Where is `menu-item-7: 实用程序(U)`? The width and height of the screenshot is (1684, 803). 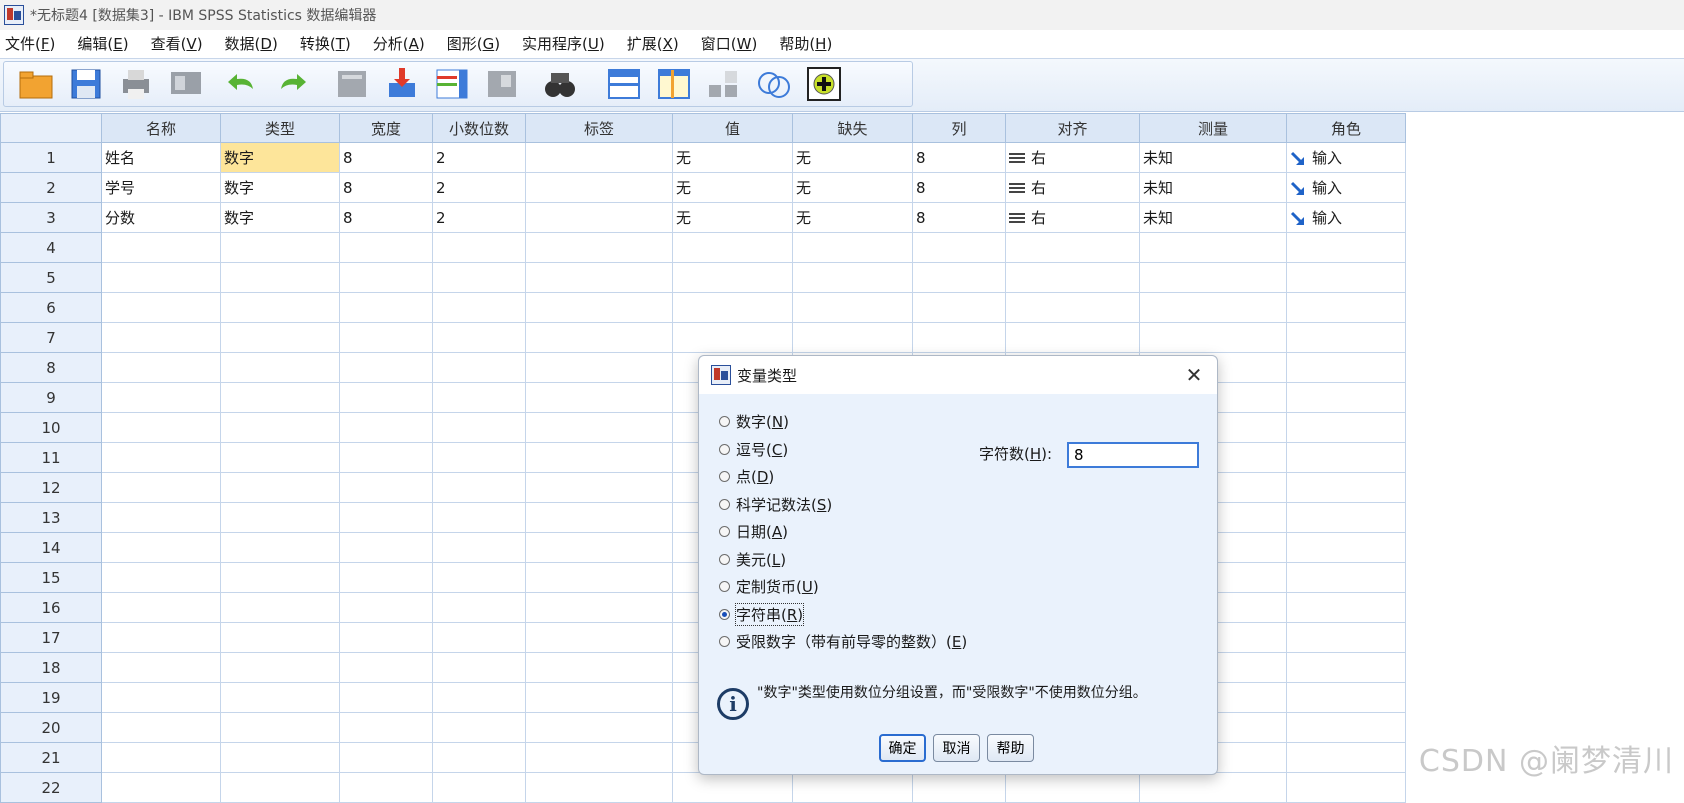
menu-item-7: 实用程序(U) is located at coordinates (563, 44).